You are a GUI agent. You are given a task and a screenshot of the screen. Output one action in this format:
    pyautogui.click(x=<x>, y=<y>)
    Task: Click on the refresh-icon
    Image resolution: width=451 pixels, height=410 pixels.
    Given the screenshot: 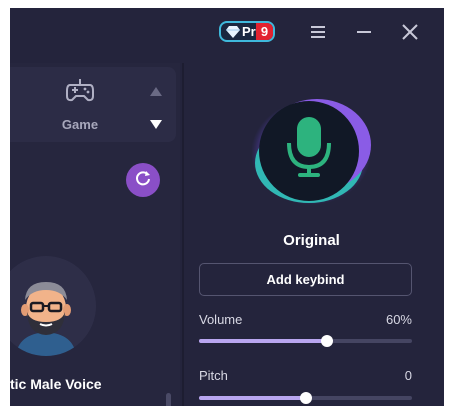 What is the action you would take?
    pyautogui.click(x=143, y=180)
    